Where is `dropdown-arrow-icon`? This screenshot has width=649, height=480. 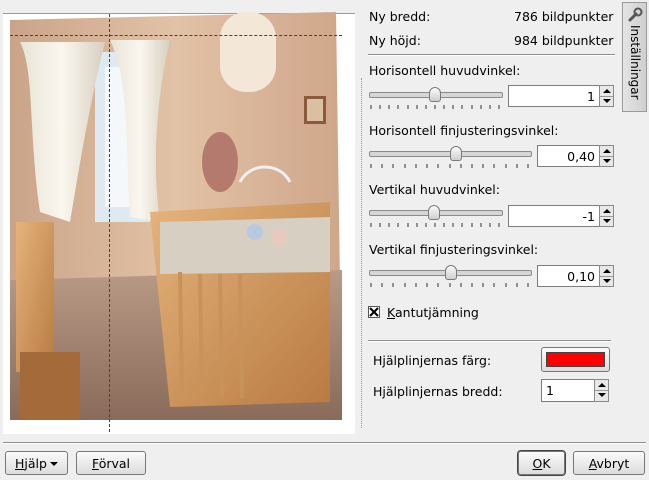 dropdown-arrow-icon is located at coordinates (53, 463).